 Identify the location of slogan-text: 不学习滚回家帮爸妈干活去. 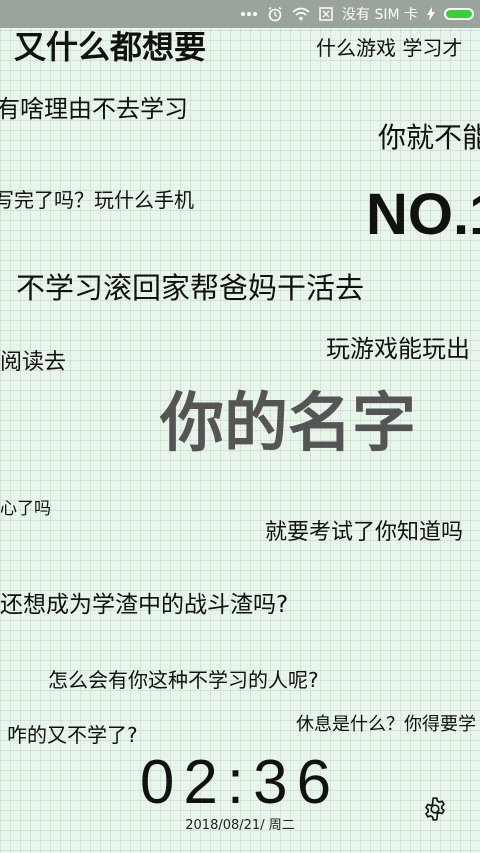
(190, 288).